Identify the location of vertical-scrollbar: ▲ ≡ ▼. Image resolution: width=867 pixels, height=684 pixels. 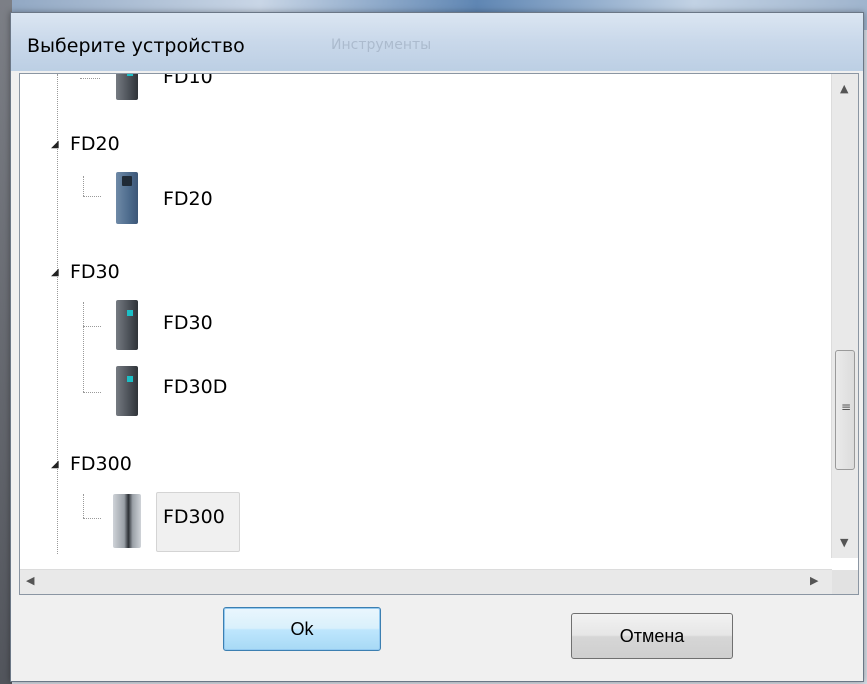
(844, 316).